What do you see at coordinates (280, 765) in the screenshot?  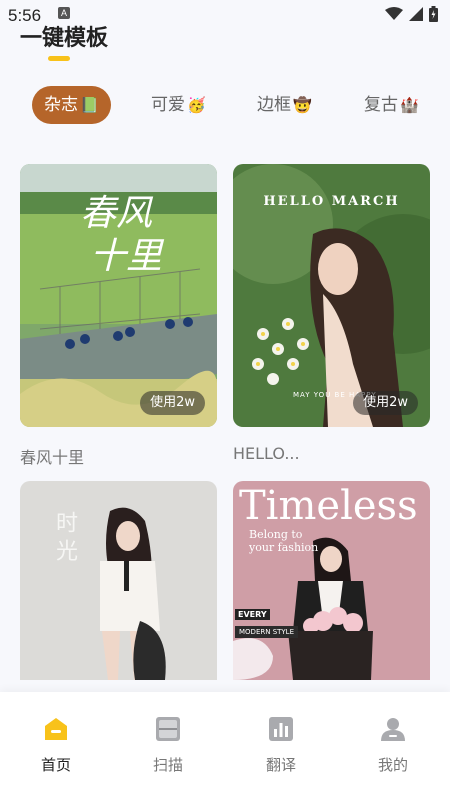 I see `nav-label: 翻译` at bounding box center [280, 765].